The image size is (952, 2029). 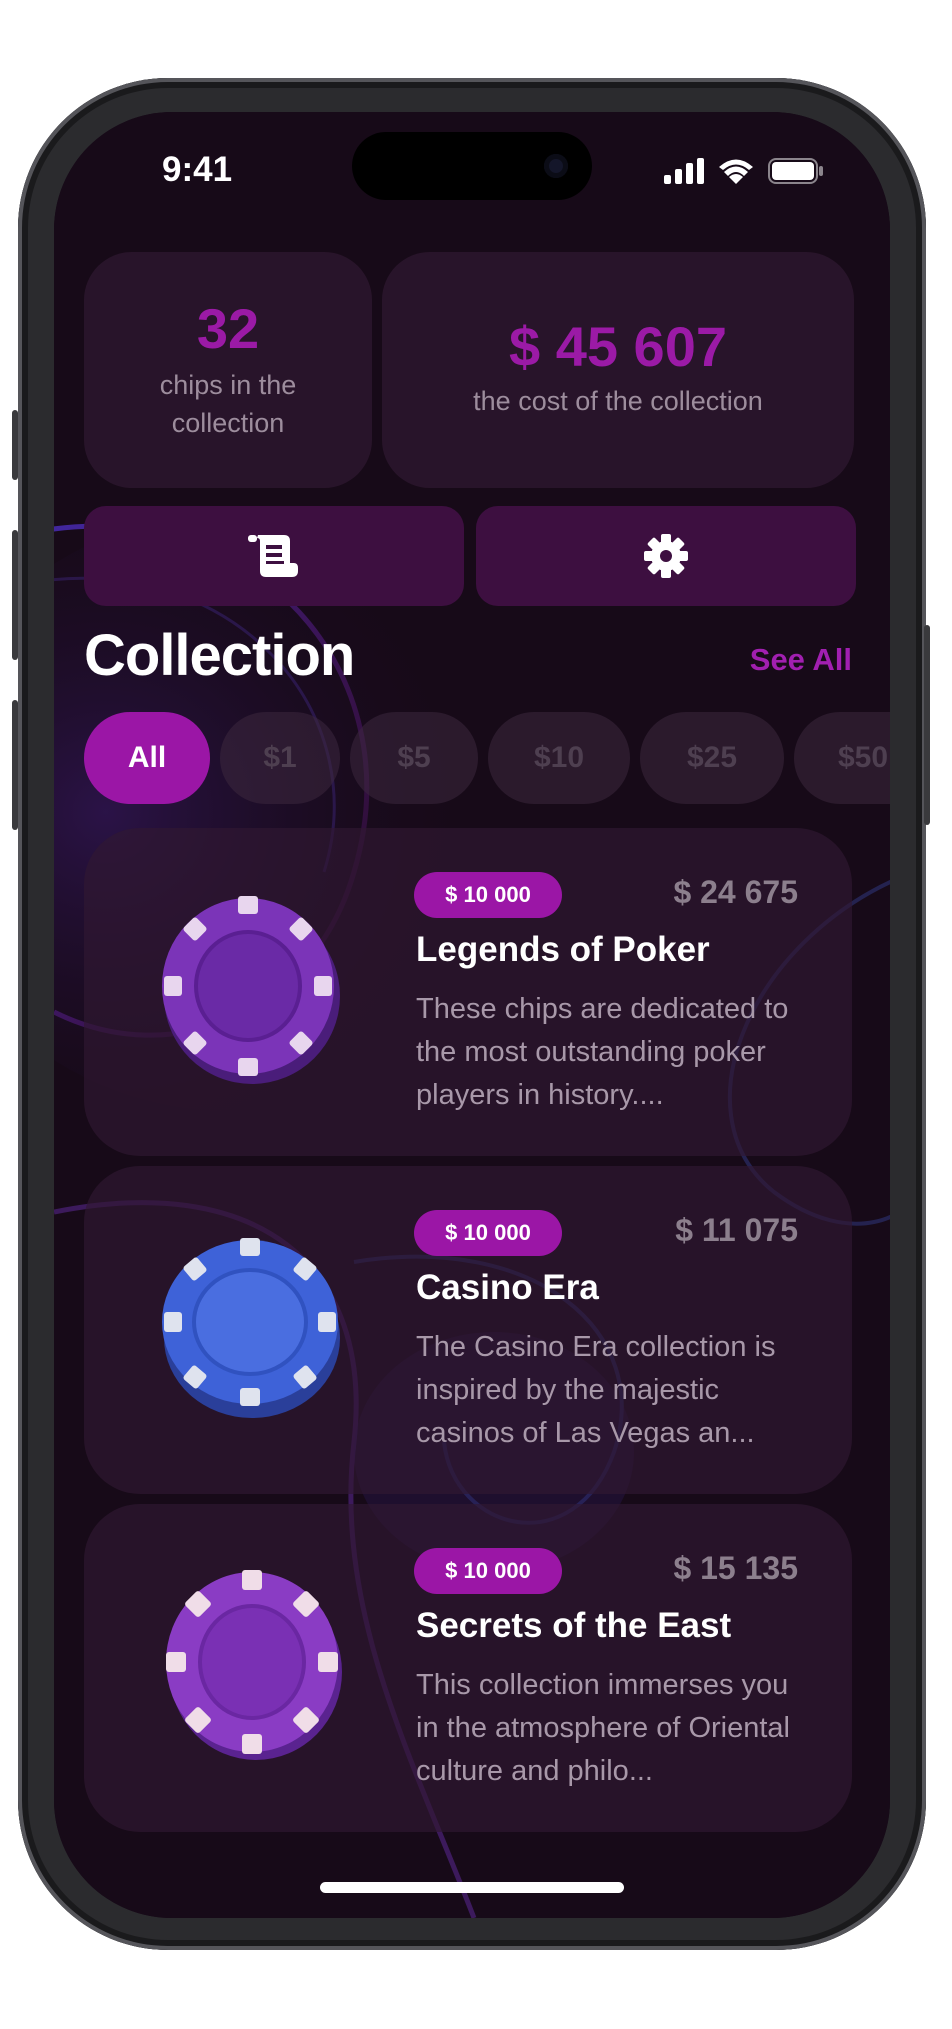 I want to click on chips-count: 32, so click(x=228, y=328).